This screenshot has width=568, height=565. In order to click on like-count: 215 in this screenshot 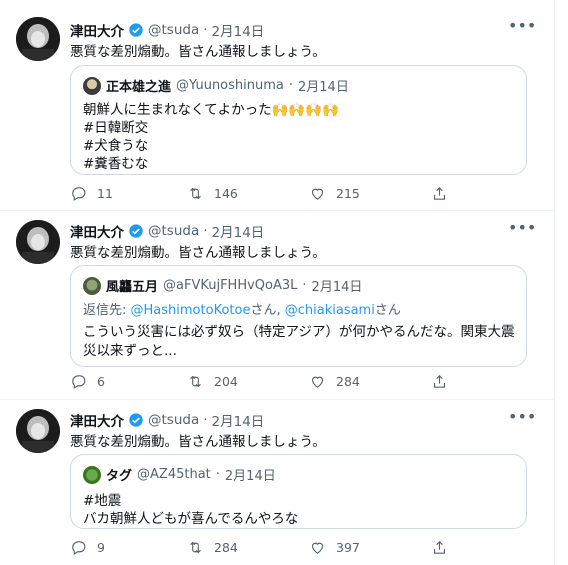, I will do `click(348, 193)`.